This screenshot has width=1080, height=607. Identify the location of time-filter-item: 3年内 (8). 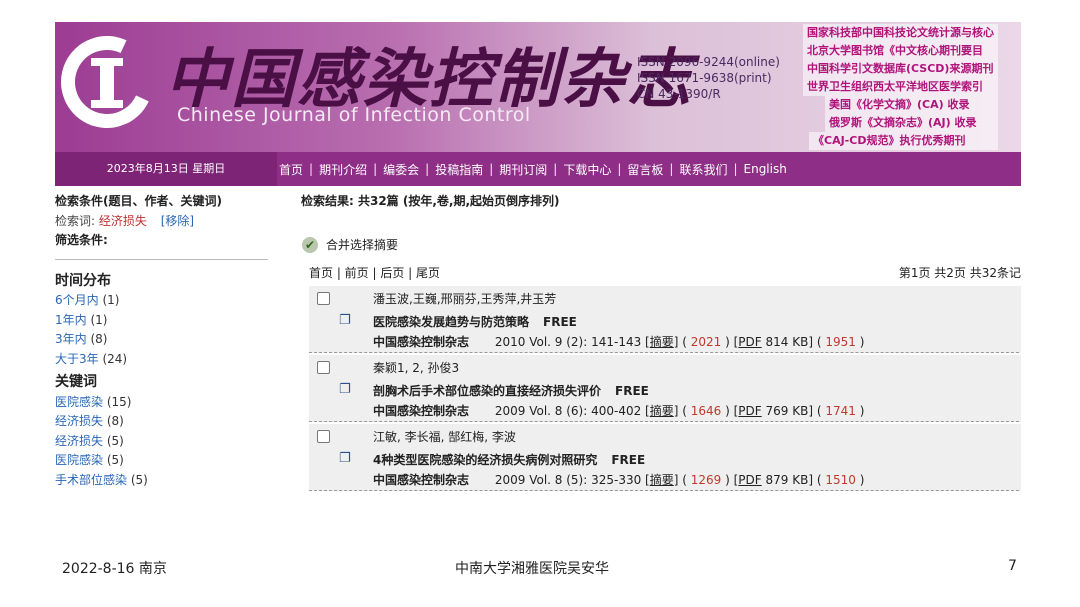
(162, 340).